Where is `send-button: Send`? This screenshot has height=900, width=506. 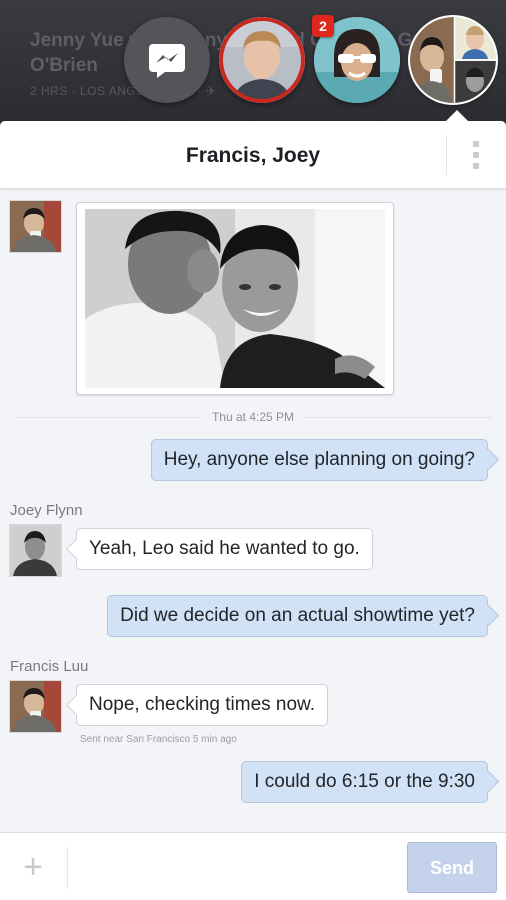
send-button: Send is located at coordinates (452, 867).